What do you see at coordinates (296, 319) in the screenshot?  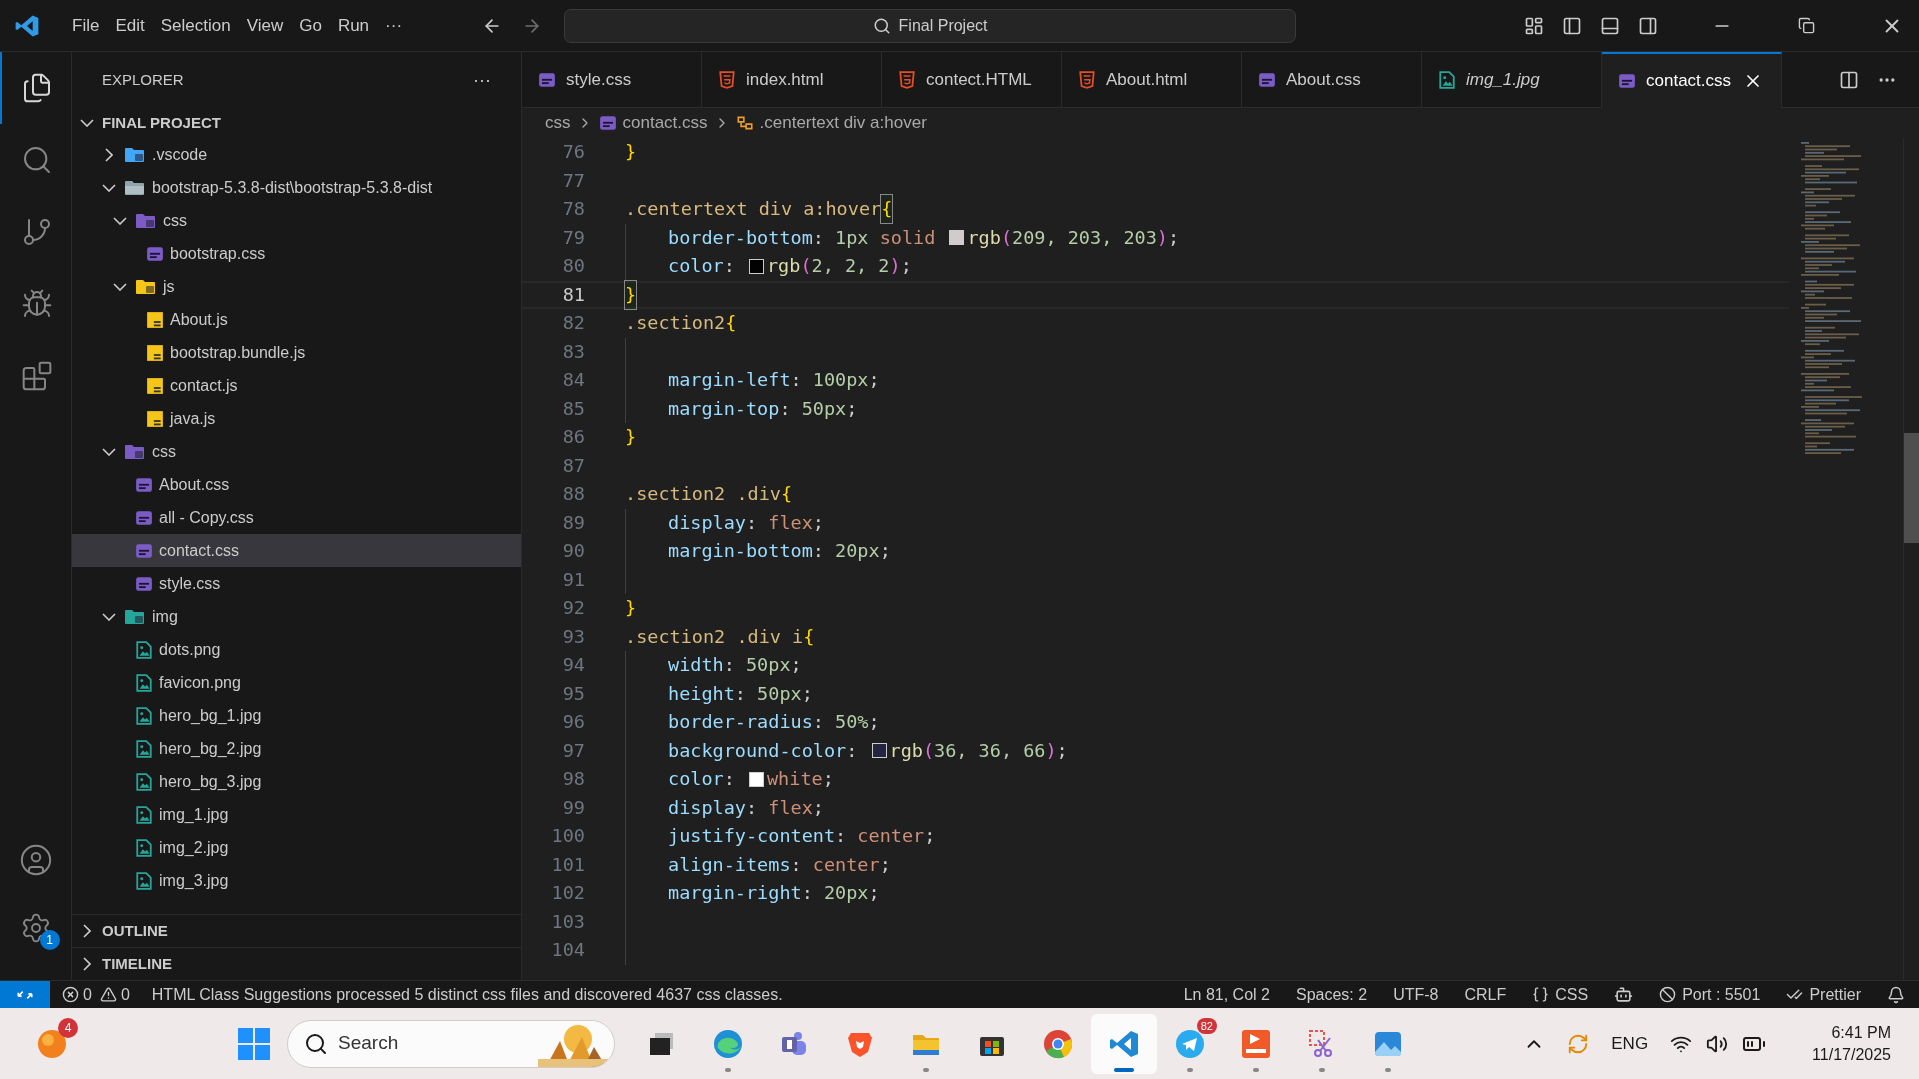 I see `explorer-item: About.js` at bounding box center [296, 319].